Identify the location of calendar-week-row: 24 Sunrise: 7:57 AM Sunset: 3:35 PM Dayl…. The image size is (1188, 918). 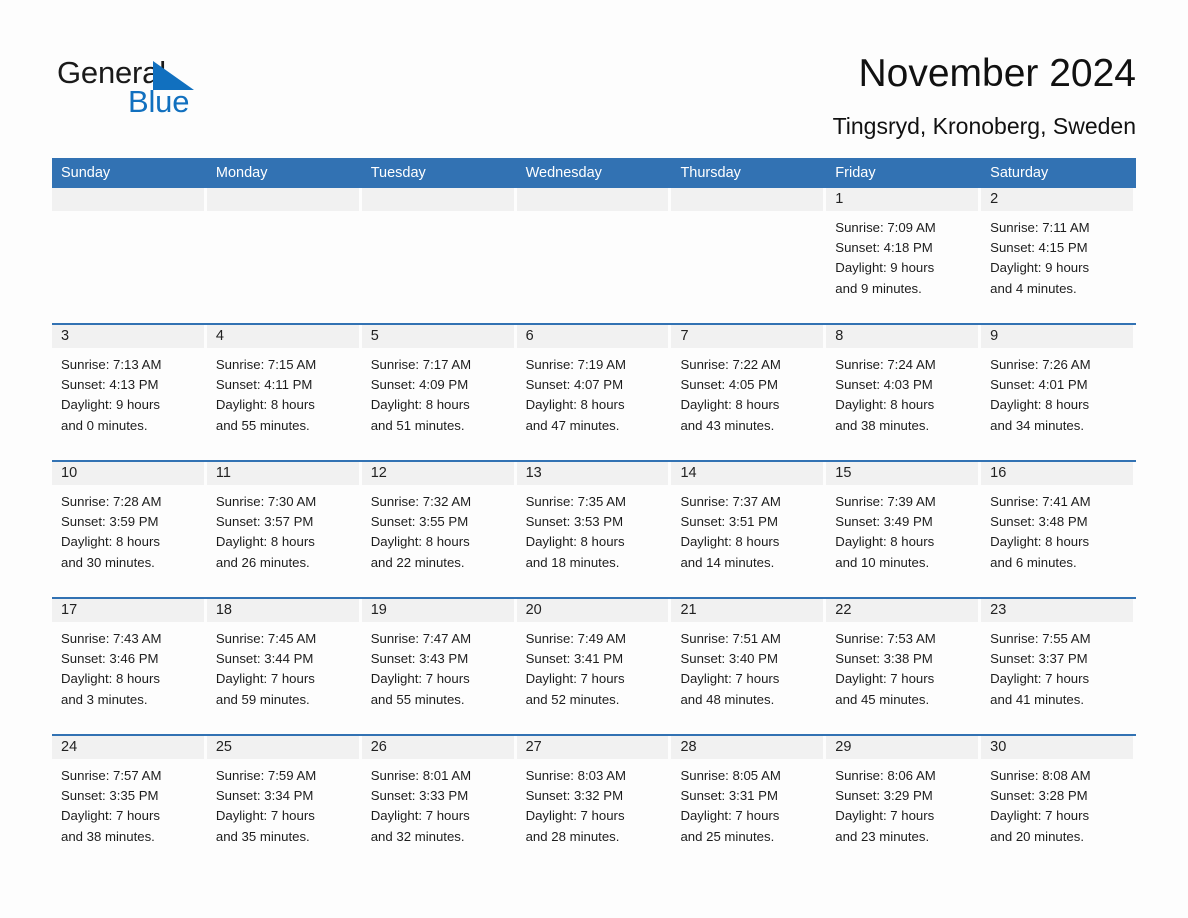
(594, 802).